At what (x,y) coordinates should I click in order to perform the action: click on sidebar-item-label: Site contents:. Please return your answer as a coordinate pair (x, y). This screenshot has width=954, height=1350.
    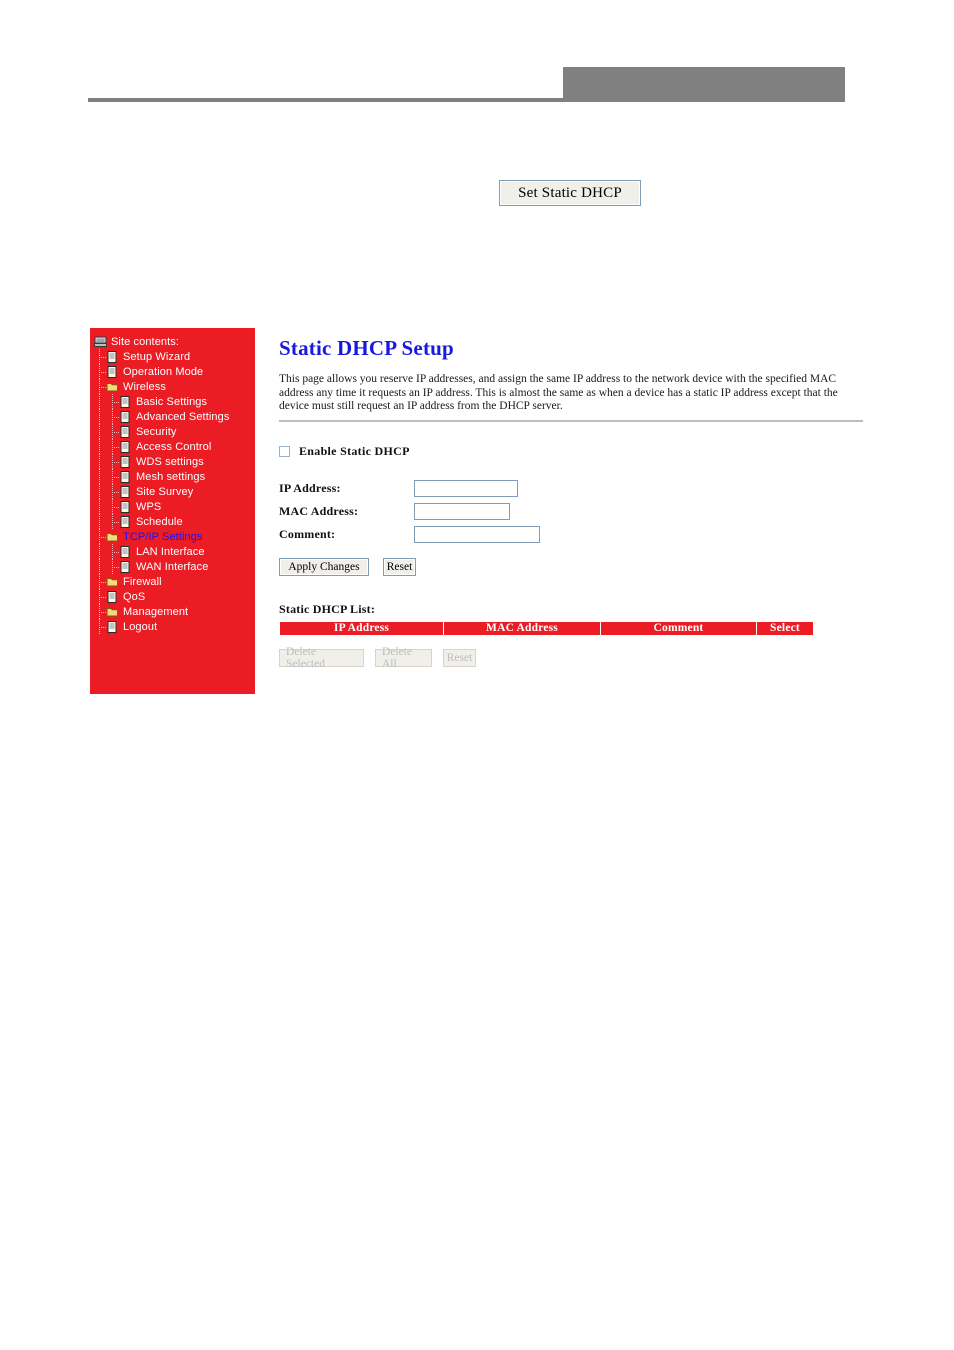
    Looking at the image, I should click on (145, 341).